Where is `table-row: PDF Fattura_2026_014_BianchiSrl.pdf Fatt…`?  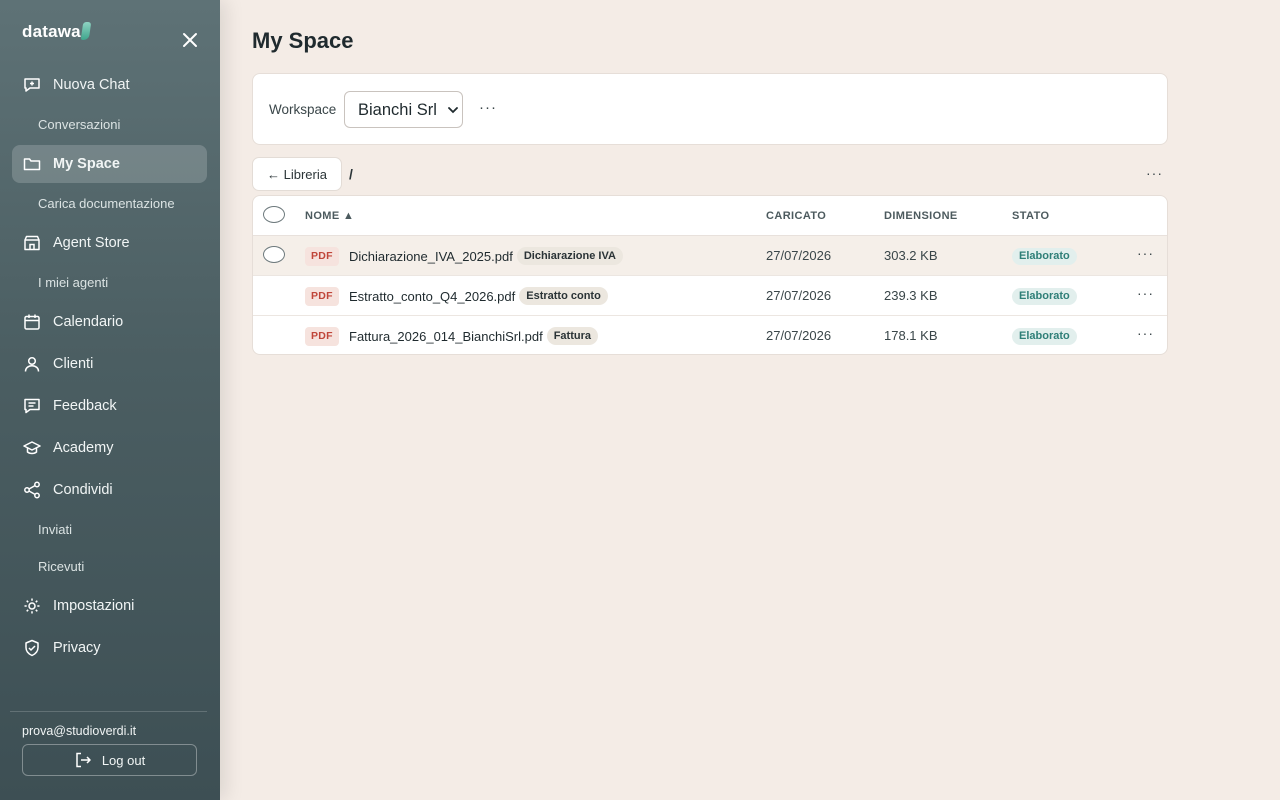
table-row: PDF Fattura_2026_014_BianchiSrl.pdf Fatt… is located at coordinates (710, 335).